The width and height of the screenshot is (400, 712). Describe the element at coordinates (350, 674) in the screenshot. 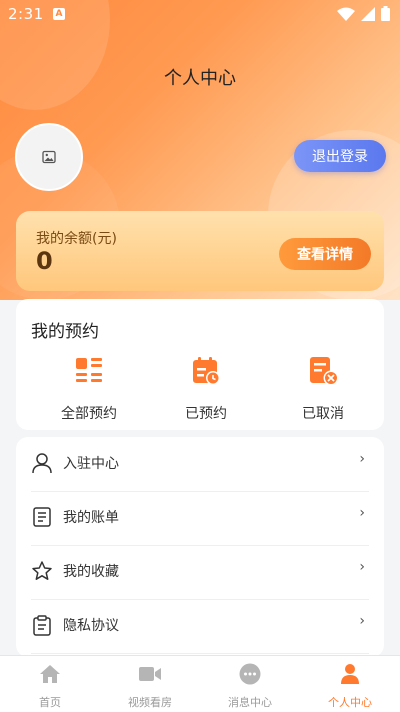

I see `person-icon` at that location.